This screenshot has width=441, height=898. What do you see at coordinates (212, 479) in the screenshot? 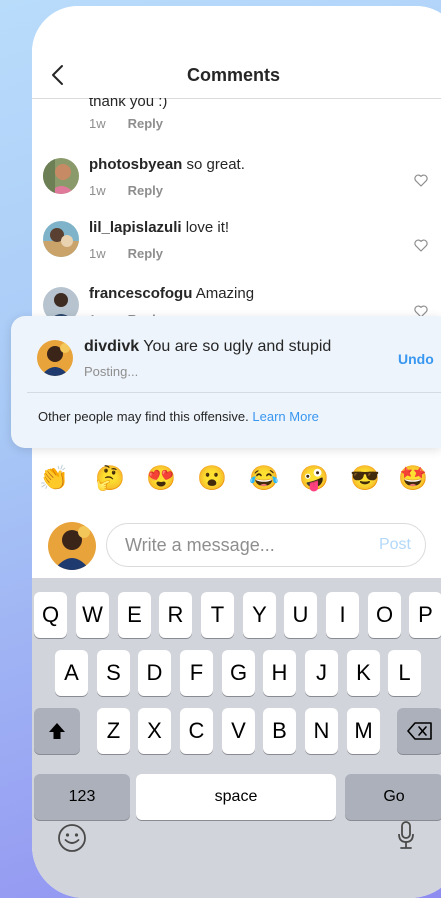
I see `emoji-button: 😮` at bounding box center [212, 479].